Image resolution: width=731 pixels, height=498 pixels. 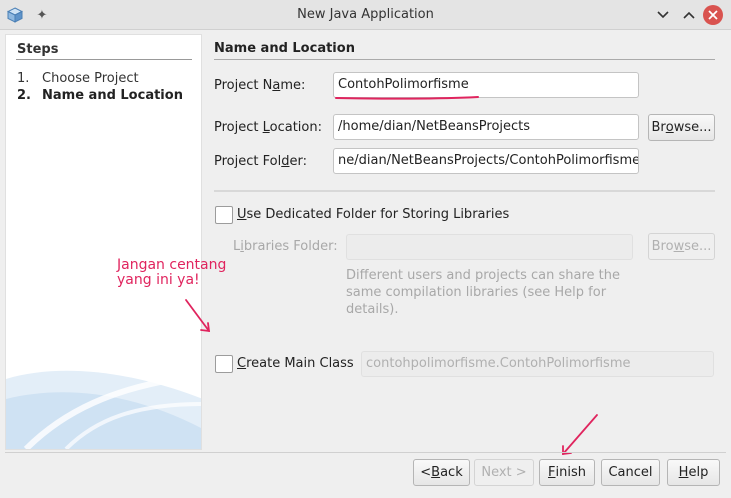 I want to click on step-number: 1., so click(x=23, y=78).